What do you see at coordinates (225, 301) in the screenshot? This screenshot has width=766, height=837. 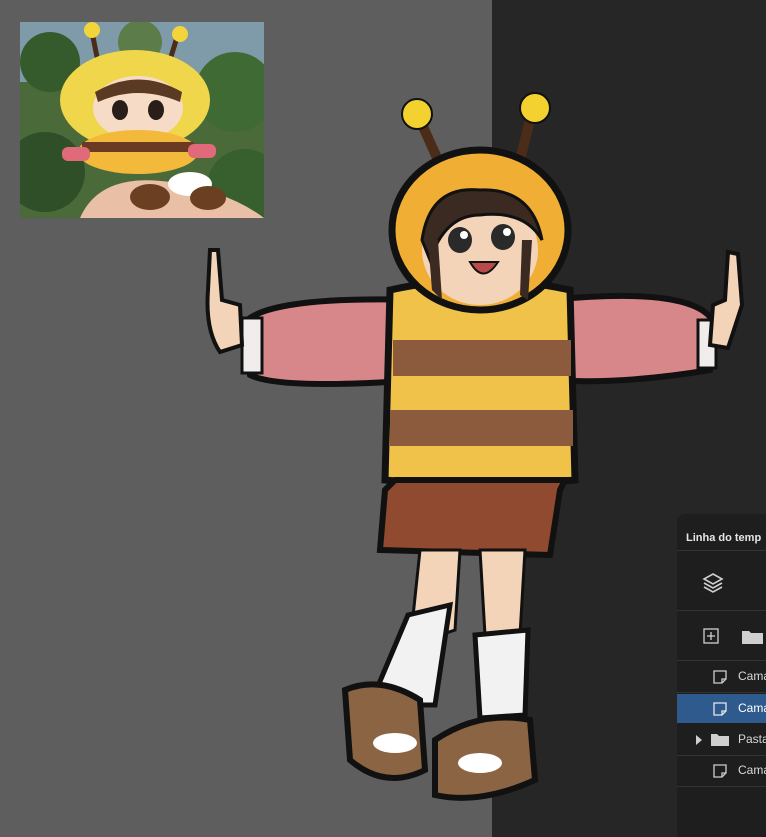 I see `left-hand` at bounding box center [225, 301].